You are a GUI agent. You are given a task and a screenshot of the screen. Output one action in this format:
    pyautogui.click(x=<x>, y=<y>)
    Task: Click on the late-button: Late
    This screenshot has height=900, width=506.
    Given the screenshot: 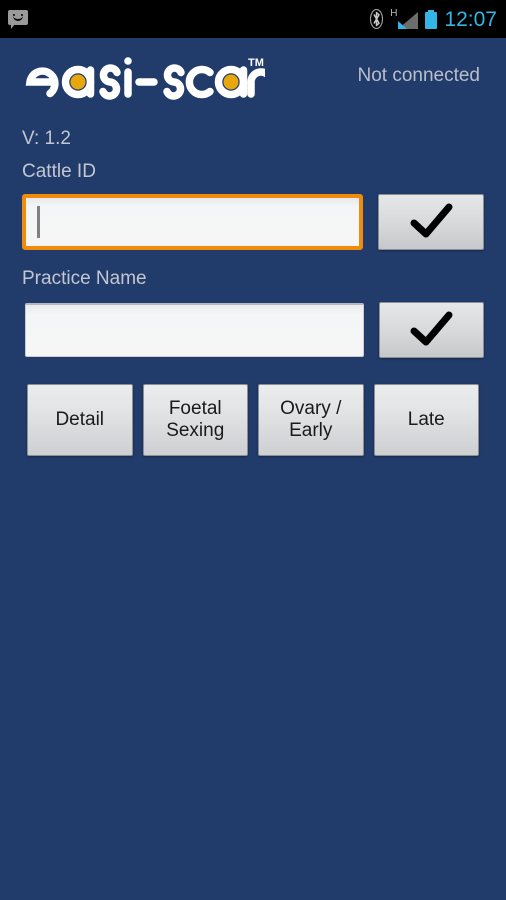 What is the action you would take?
    pyautogui.click(x=426, y=420)
    